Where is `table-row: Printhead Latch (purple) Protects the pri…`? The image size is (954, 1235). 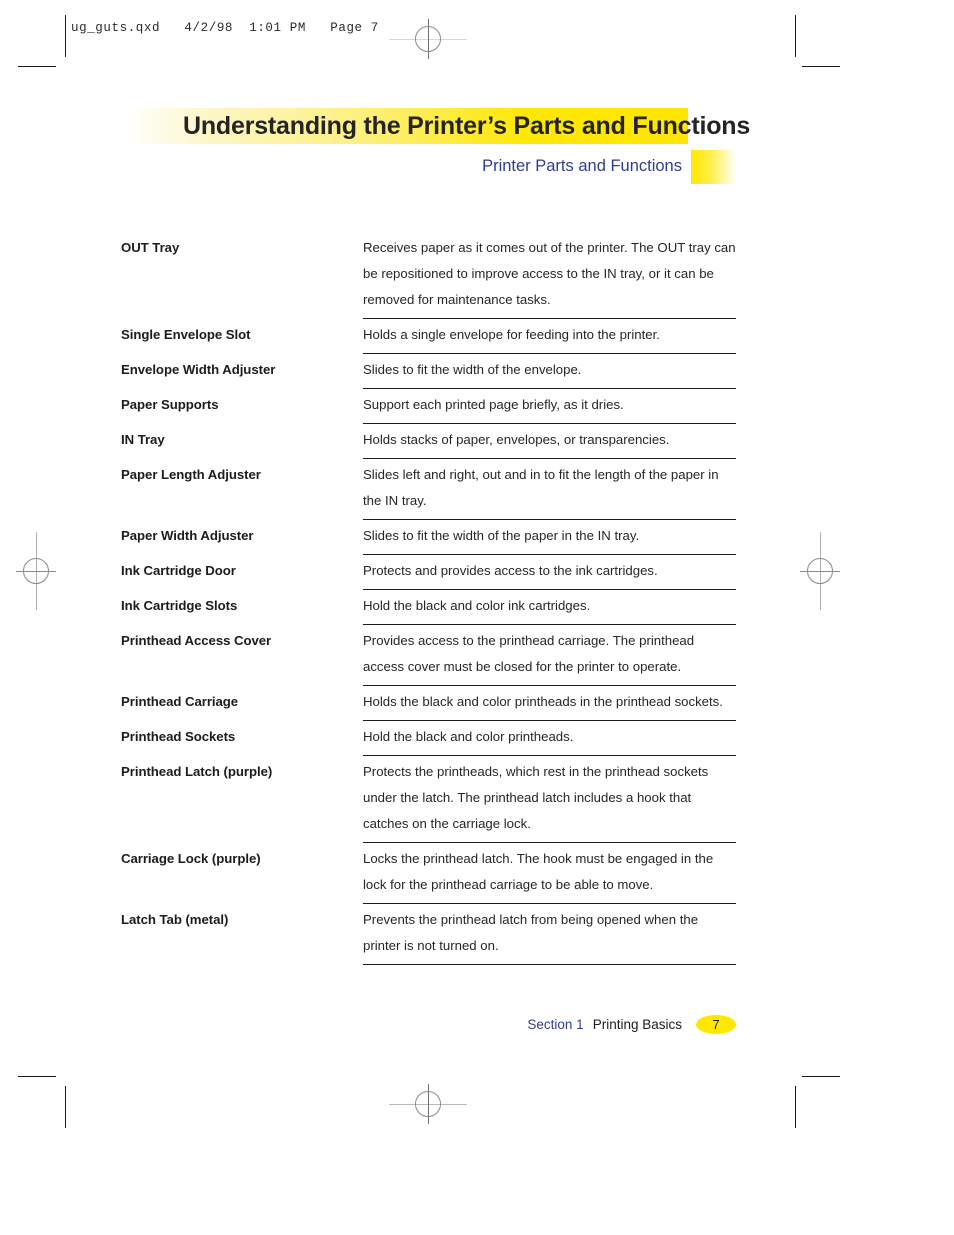
table-row: Printhead Latch (purple) Protects the pri… is located at coordinates (428, 799).